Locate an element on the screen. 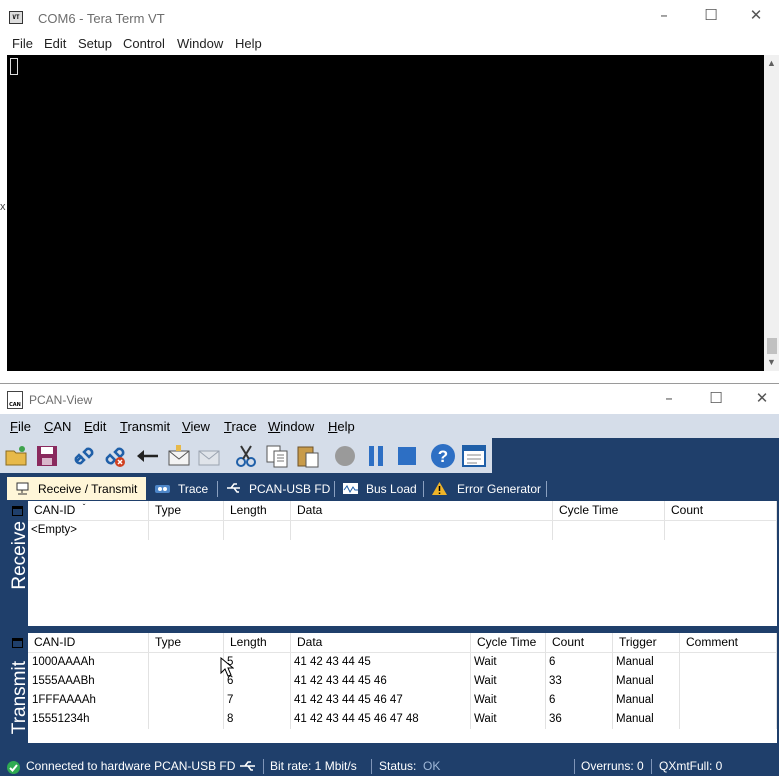 The height and width of the screenshot is (777, 779). transmit-label: Transmit is located at coordinates (19, 698).